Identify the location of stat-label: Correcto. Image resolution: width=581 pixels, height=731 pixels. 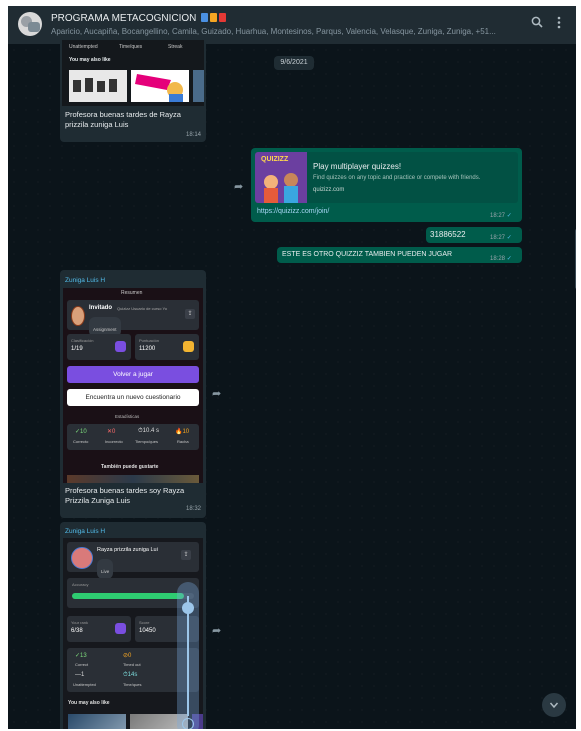
(81, 441).